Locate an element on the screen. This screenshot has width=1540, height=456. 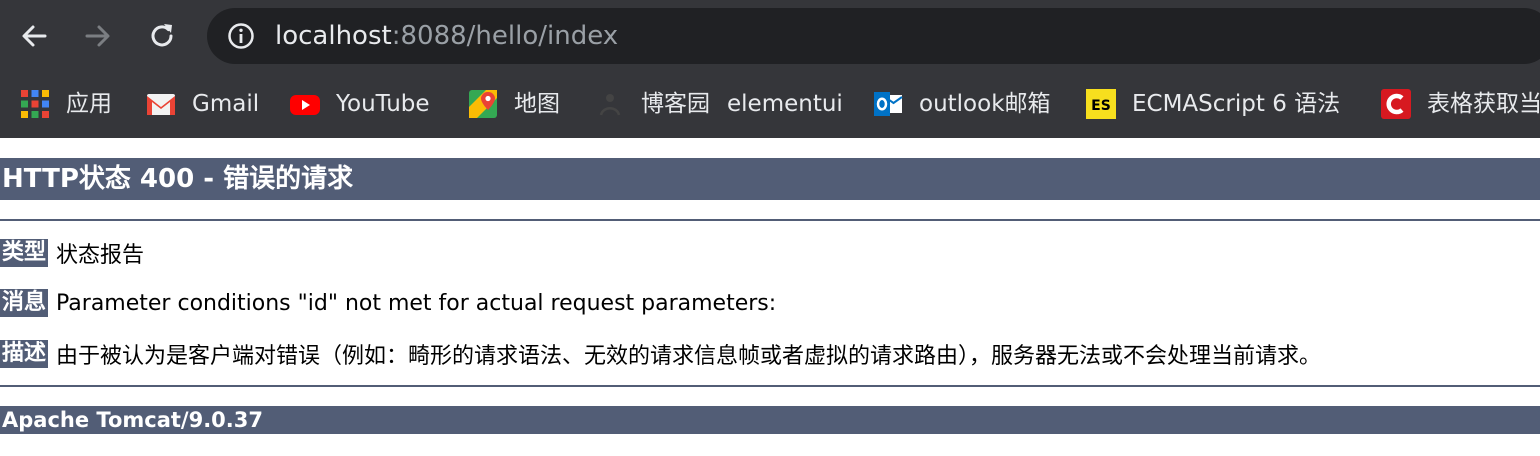
bookmark-label: Gmail is located at coordinates (226, 104).